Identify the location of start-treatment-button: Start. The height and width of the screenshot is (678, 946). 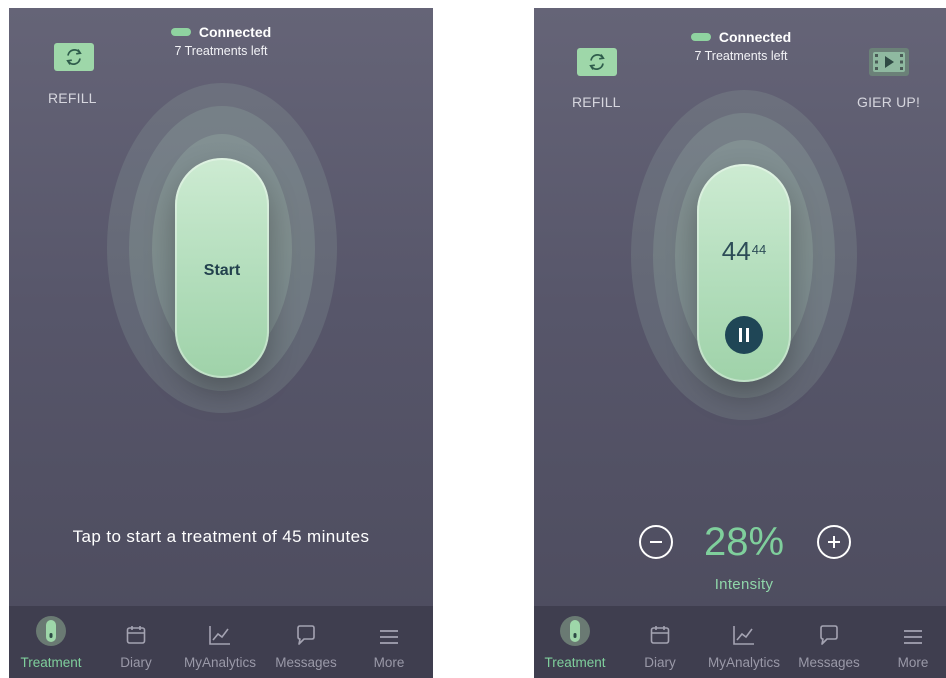
(222, 268).